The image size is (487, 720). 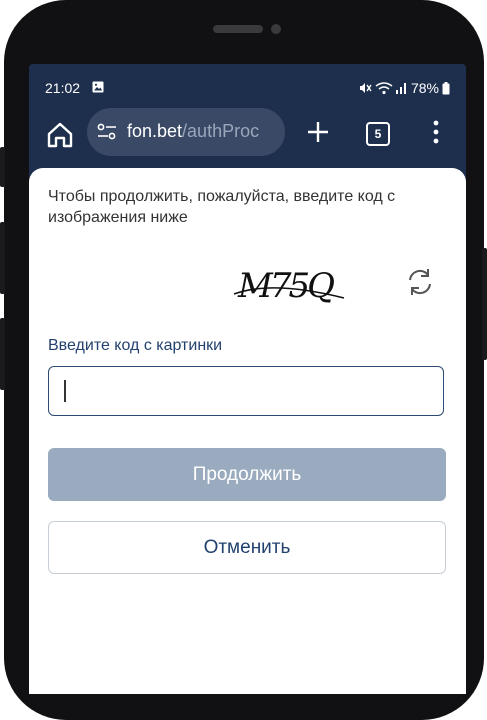 What do you see at coordinates (420, 282) in the screenshot?
I see `refresh-captcha-icon` at bounding box center [420, 282].